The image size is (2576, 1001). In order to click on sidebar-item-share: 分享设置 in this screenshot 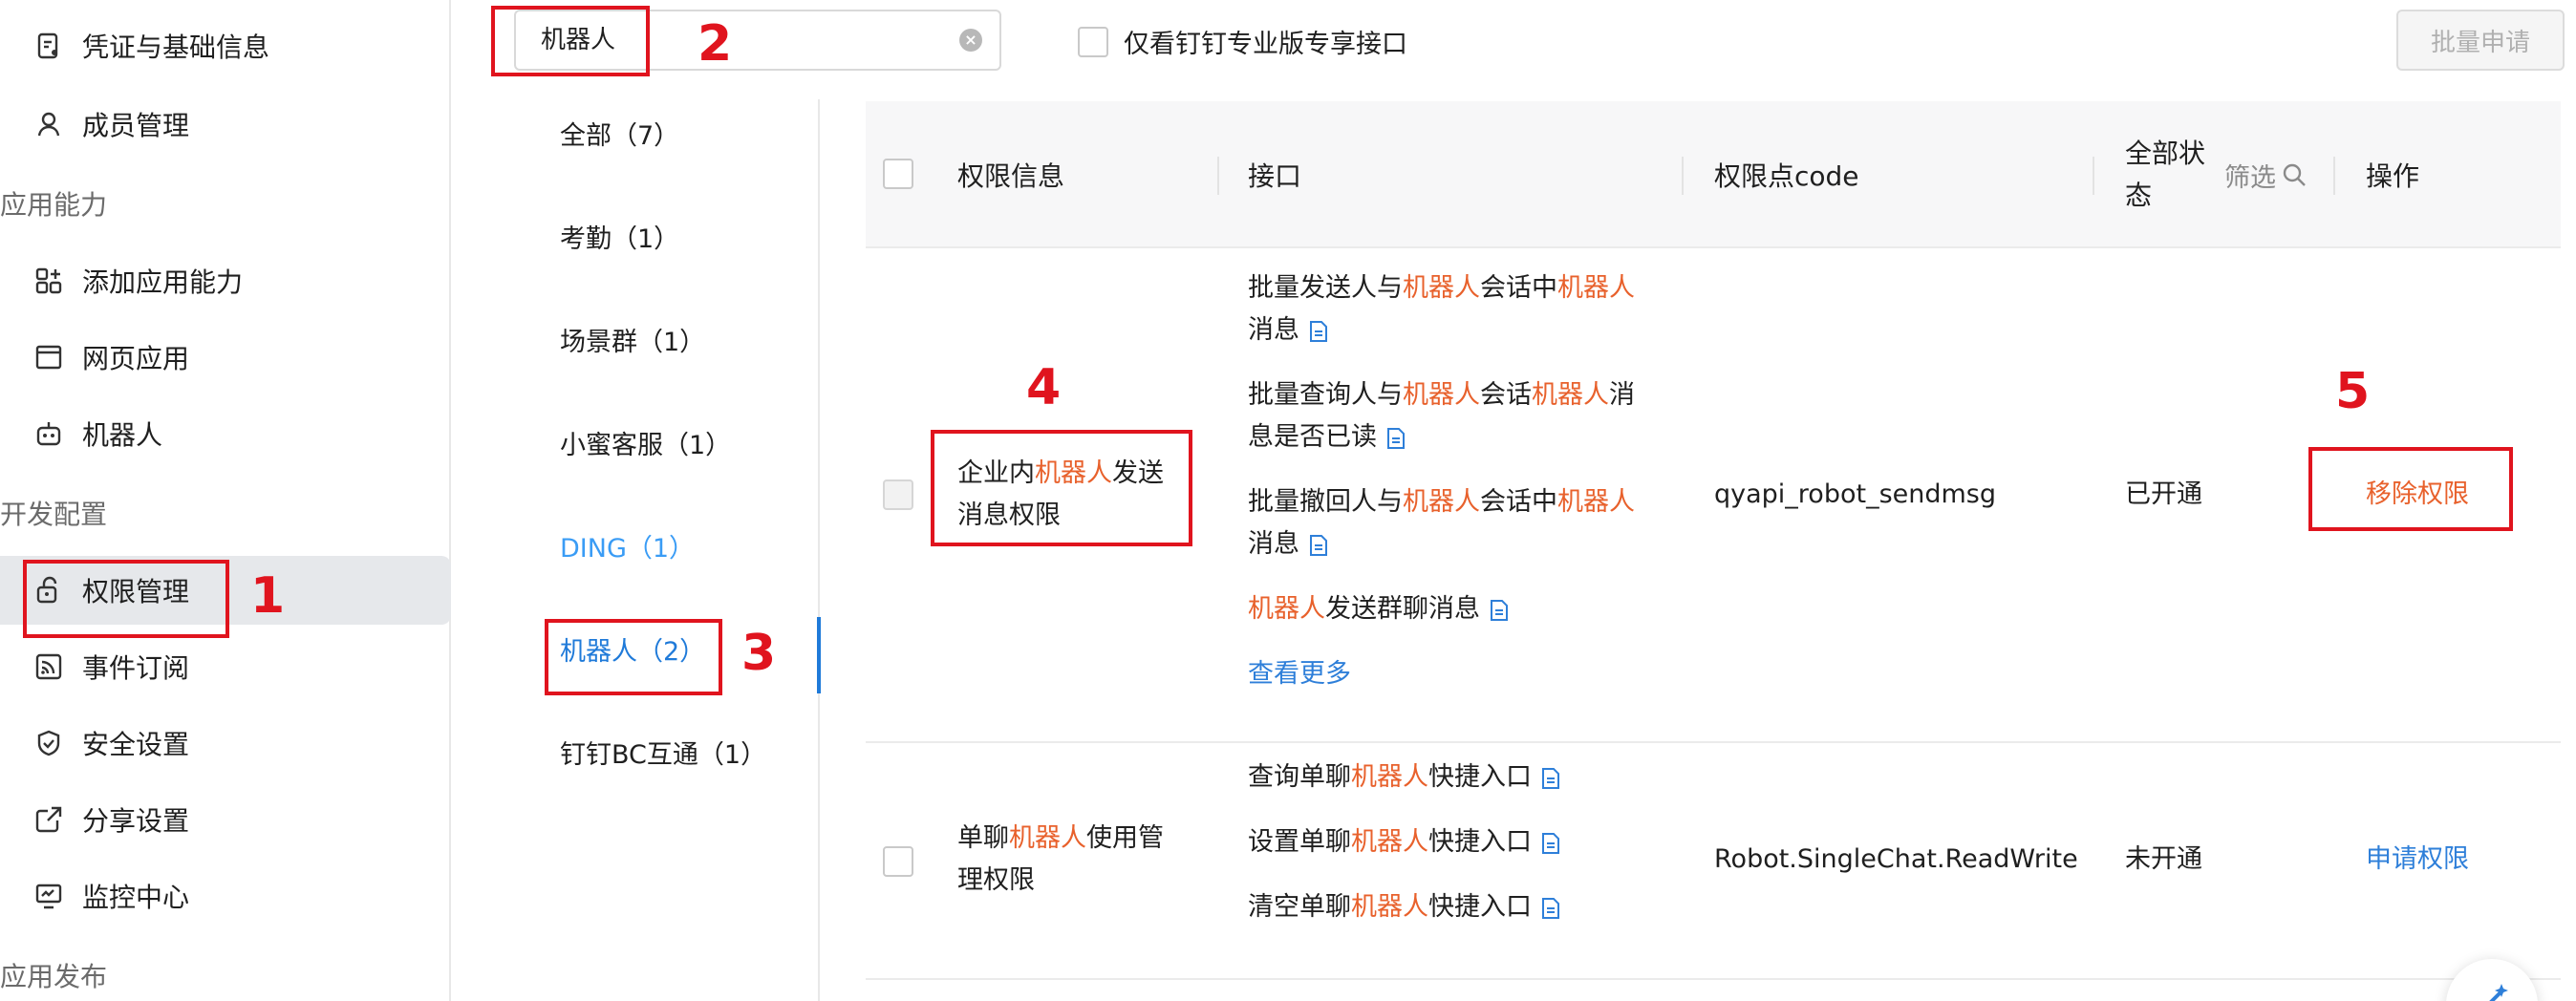, I will do `click(235, 820)`.